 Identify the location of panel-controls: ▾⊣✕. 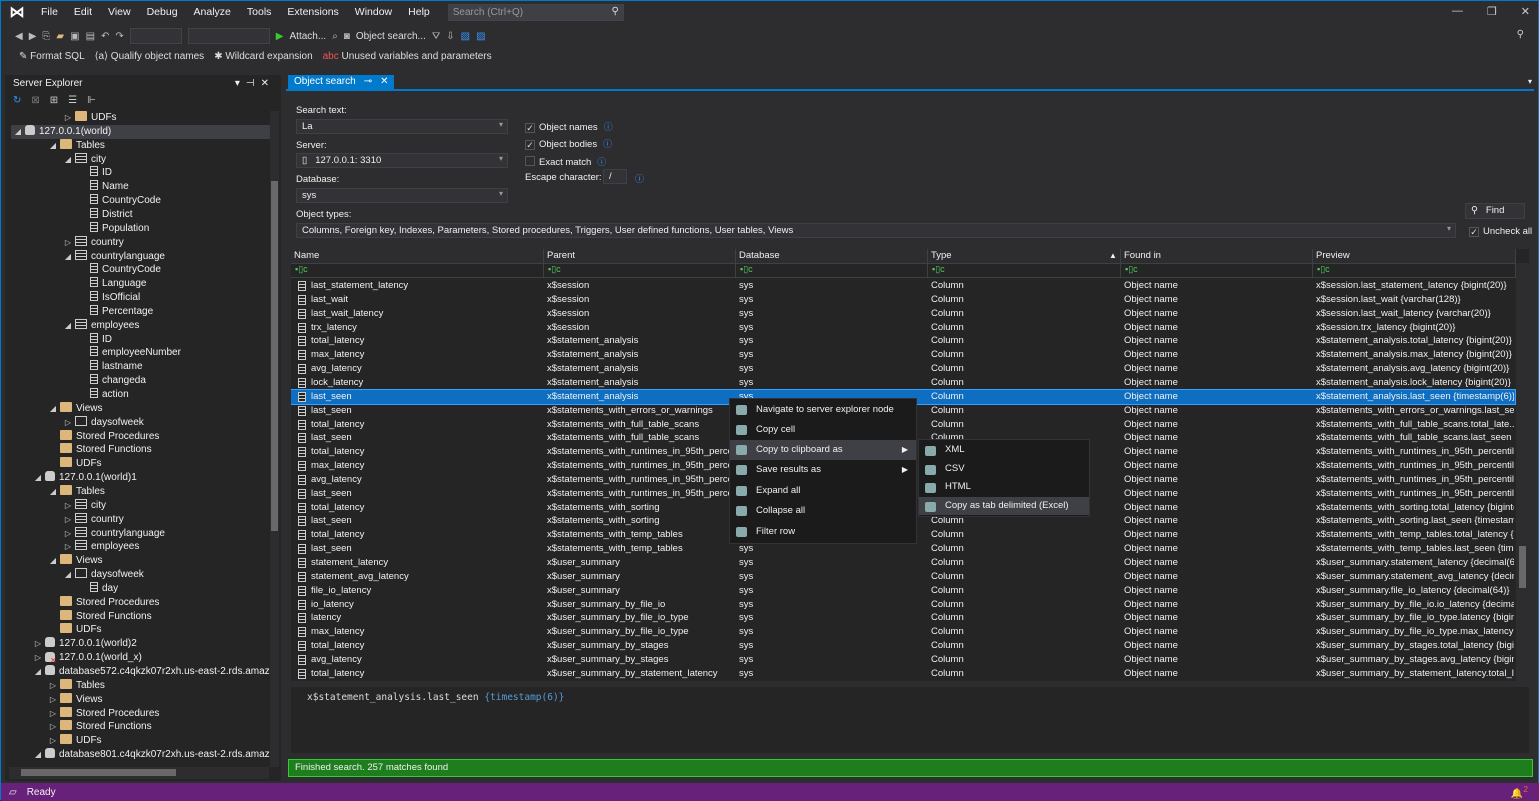
(255, 83).